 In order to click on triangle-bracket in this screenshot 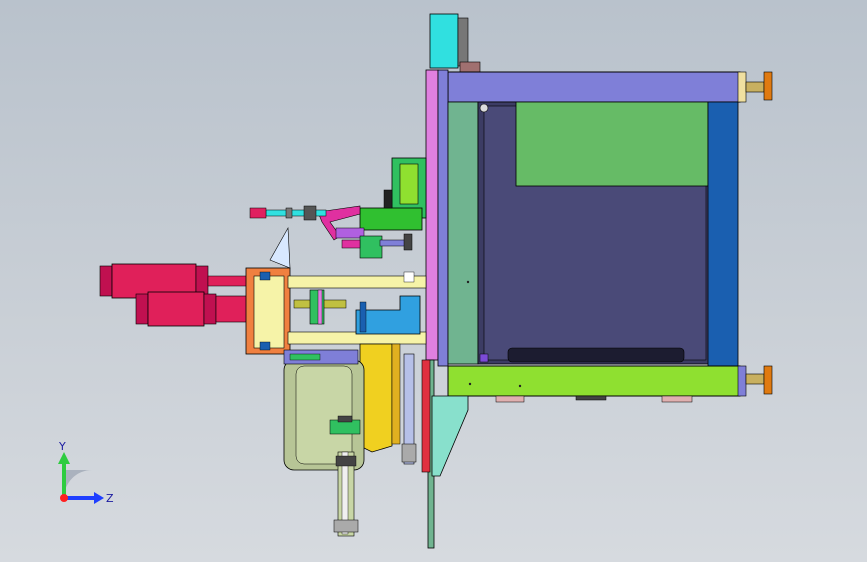, I will do `click(280, 247)`.